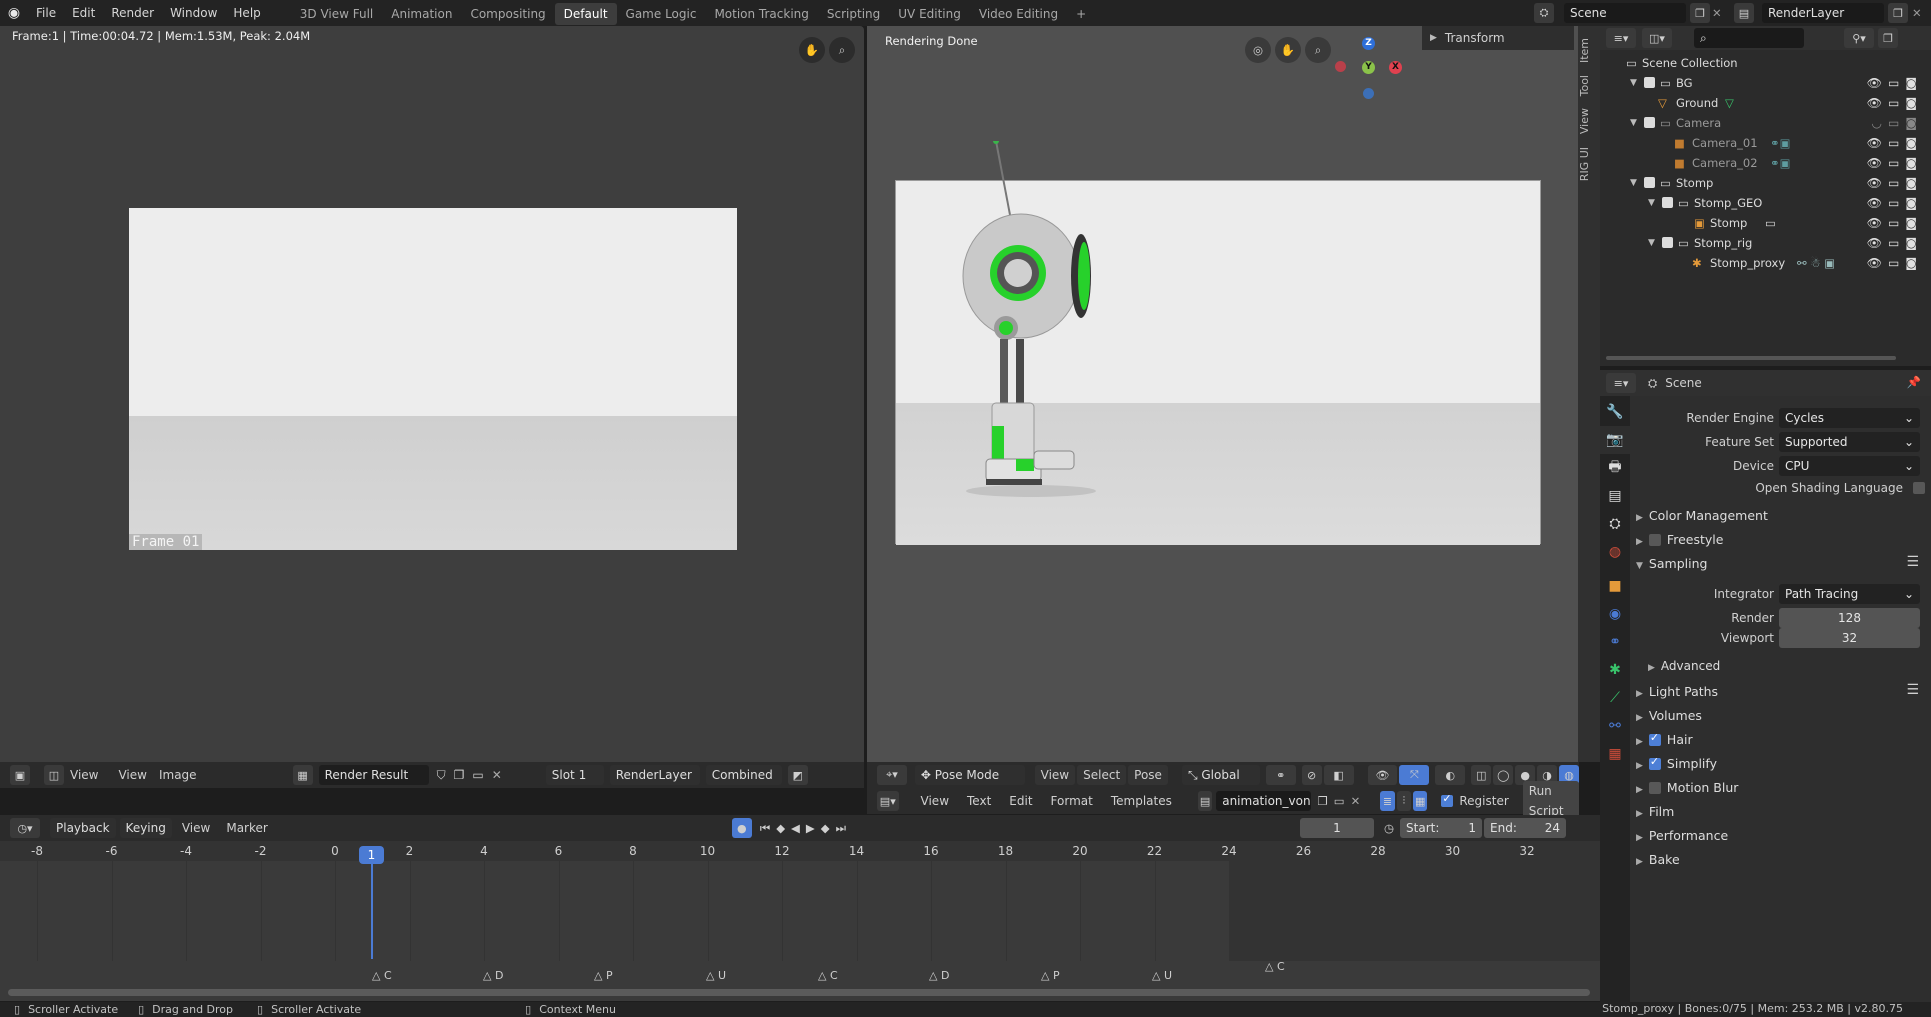  What do you see at coordinates (780, 828) in the screenshot?
I see `jump-keyframe-back-icon: ◆` at bounding box center [780, 828].